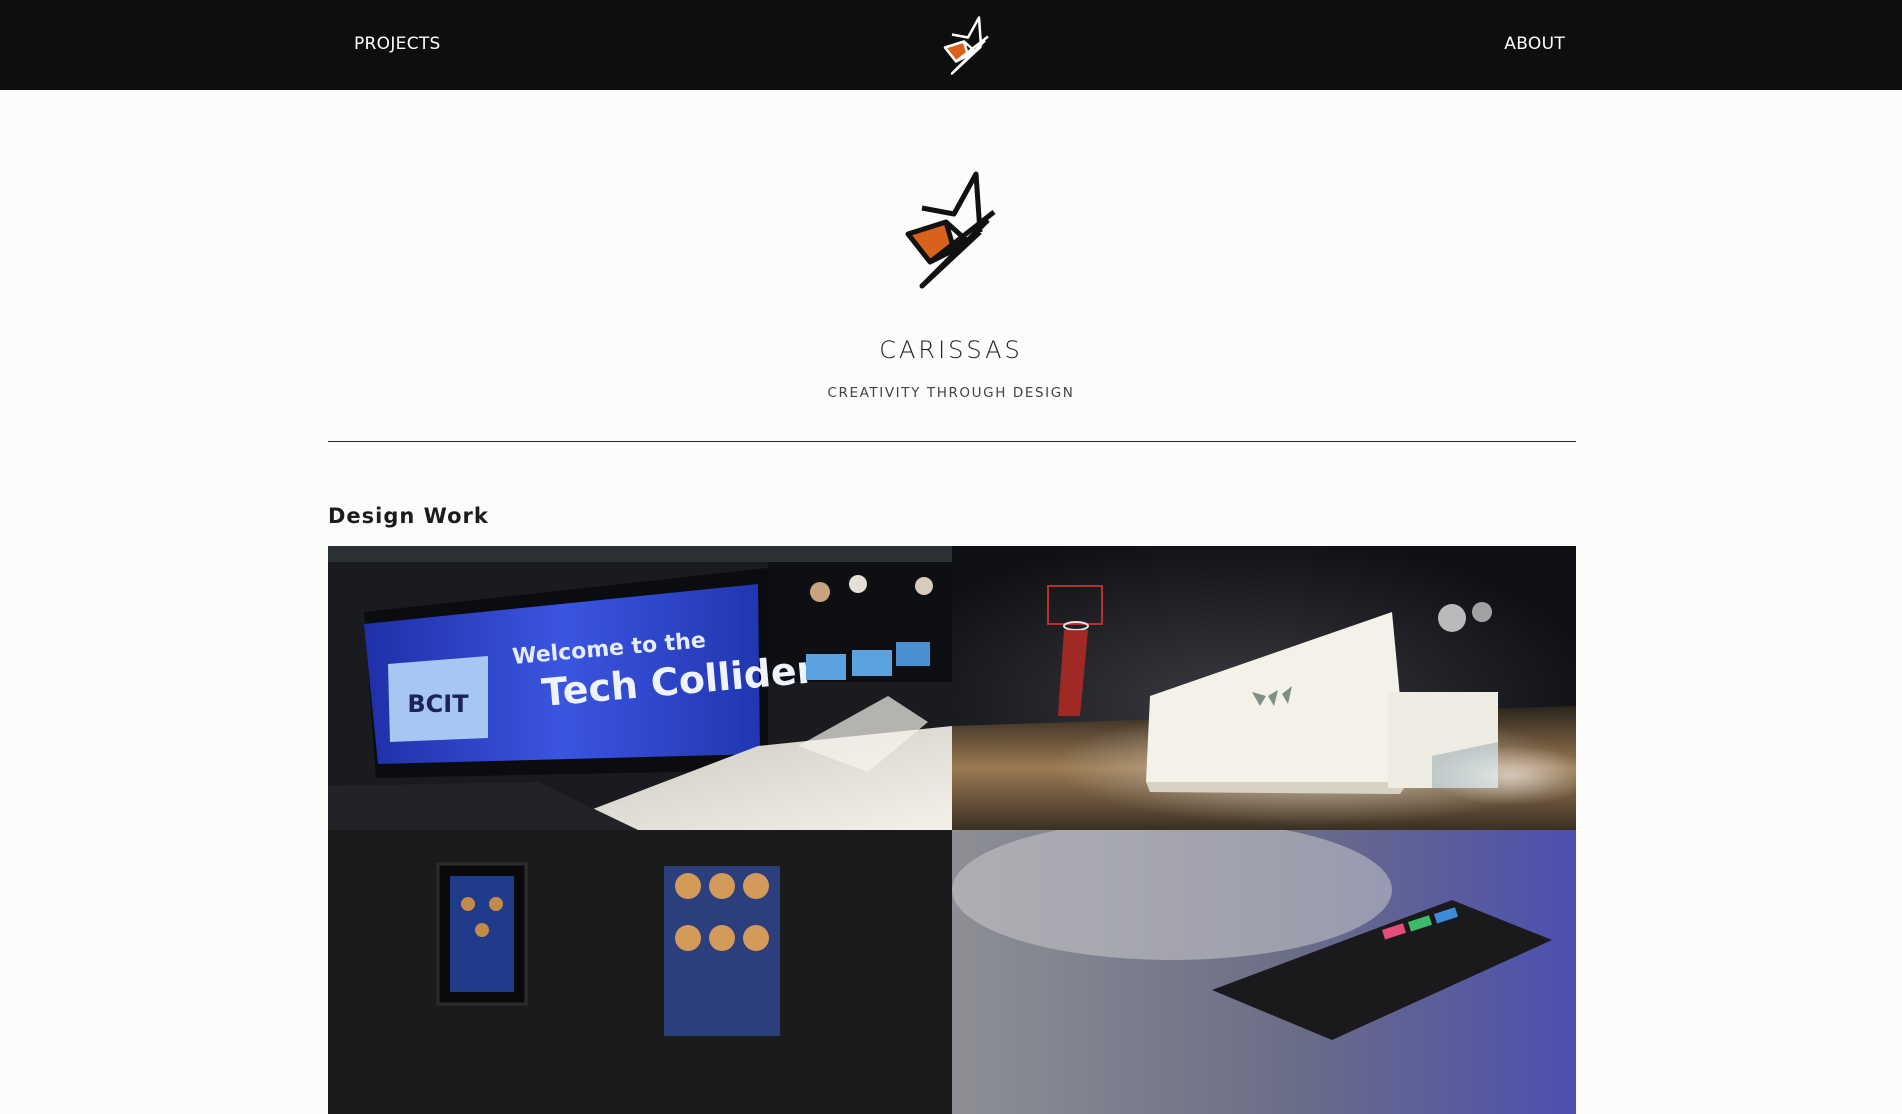 Image resolution: width=1902 pixels, height=1114 pixels. I want to click on tile-logo-text: BCIT, so click(438, 704).